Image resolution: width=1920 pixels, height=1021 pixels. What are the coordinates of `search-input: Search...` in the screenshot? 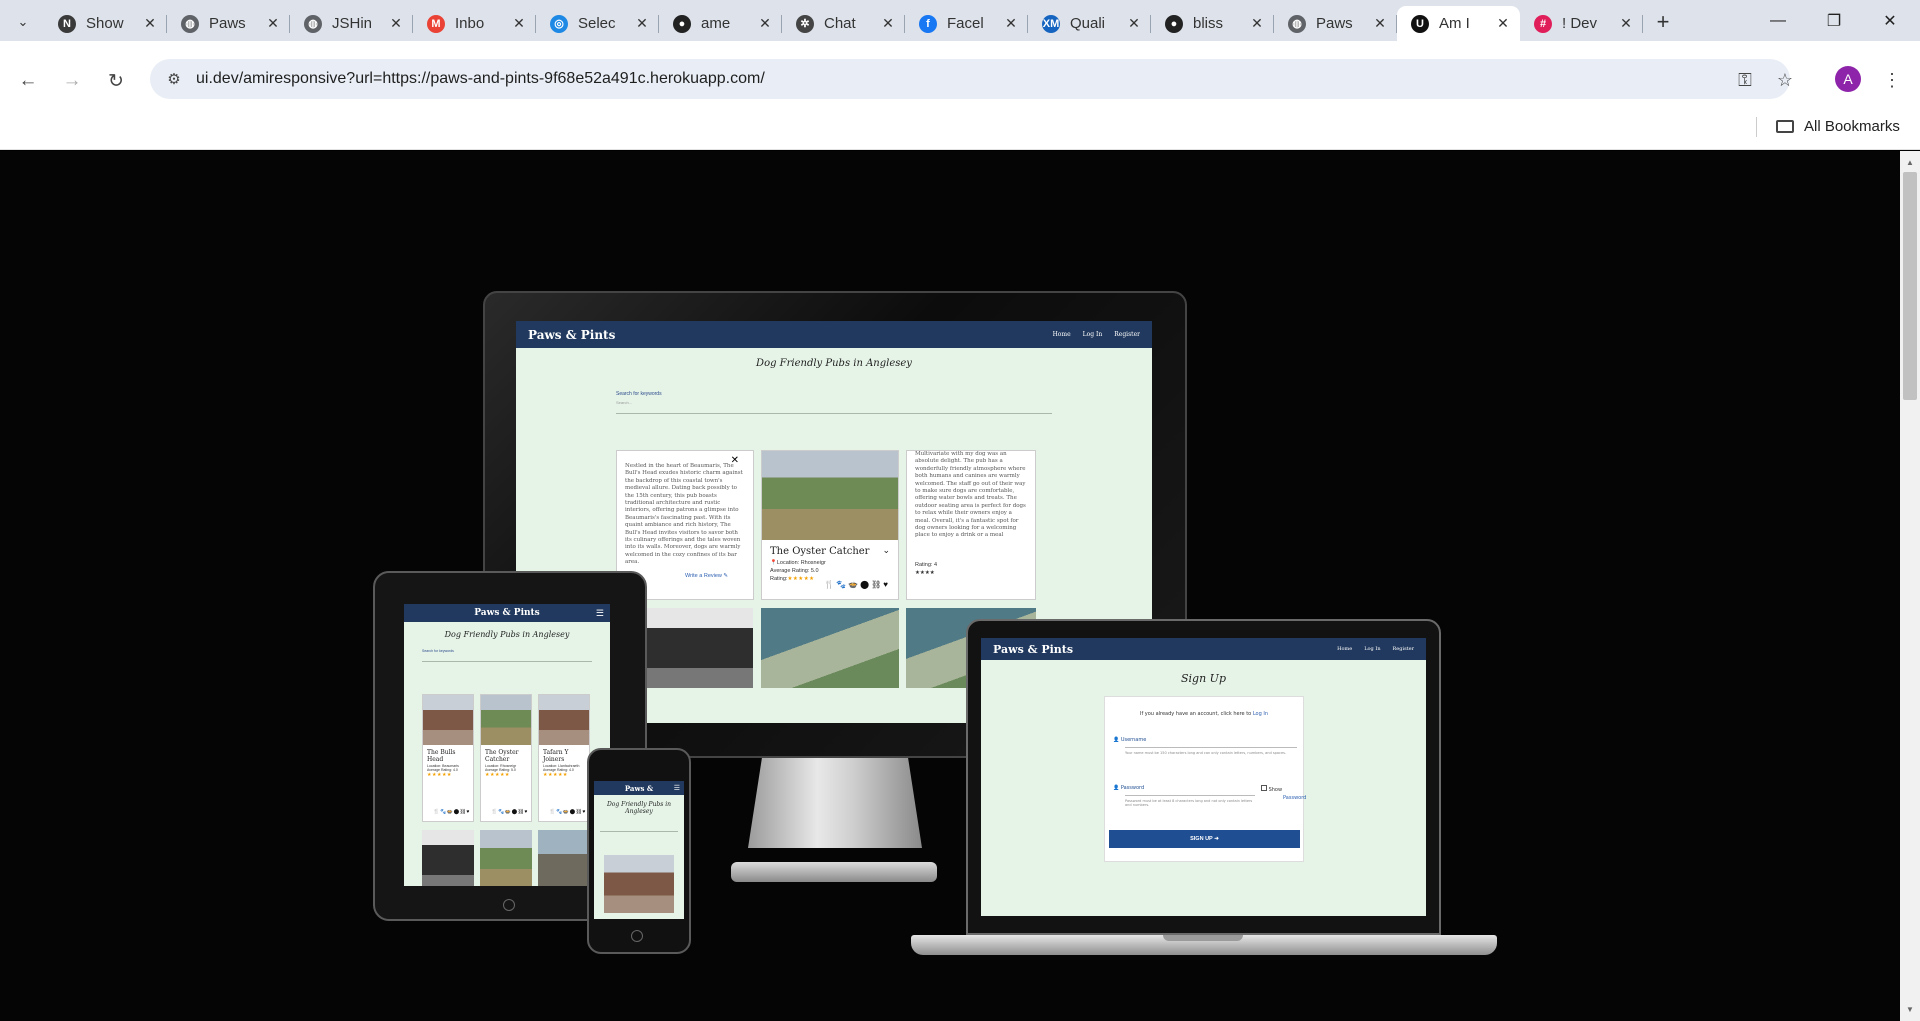 It's located at (884, 402).